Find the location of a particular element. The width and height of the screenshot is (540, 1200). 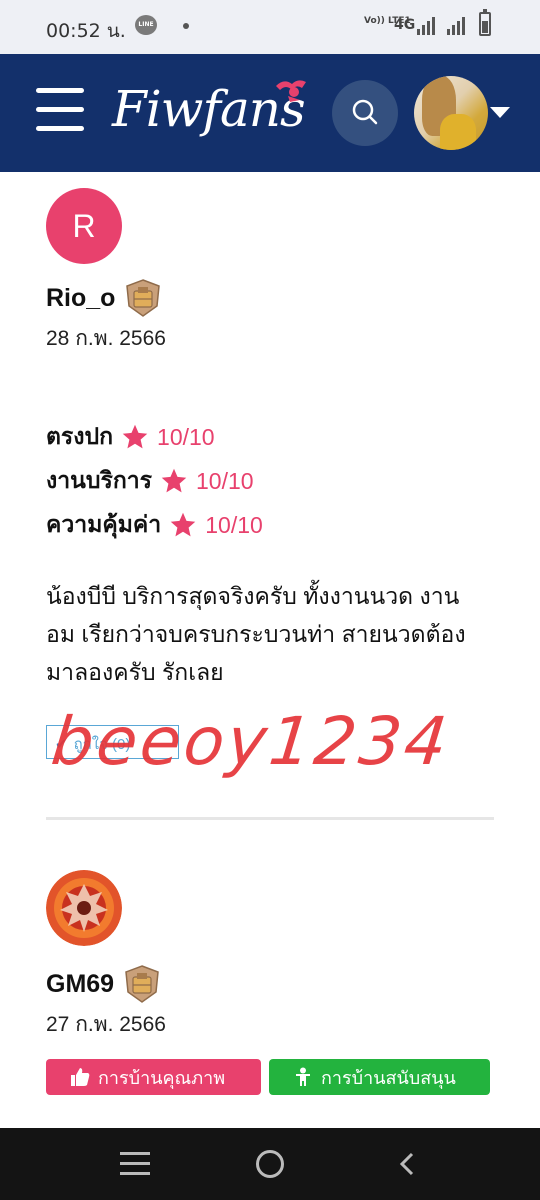

rating-row: งานบริการ 10/10 is located at coordinates (271, 481).